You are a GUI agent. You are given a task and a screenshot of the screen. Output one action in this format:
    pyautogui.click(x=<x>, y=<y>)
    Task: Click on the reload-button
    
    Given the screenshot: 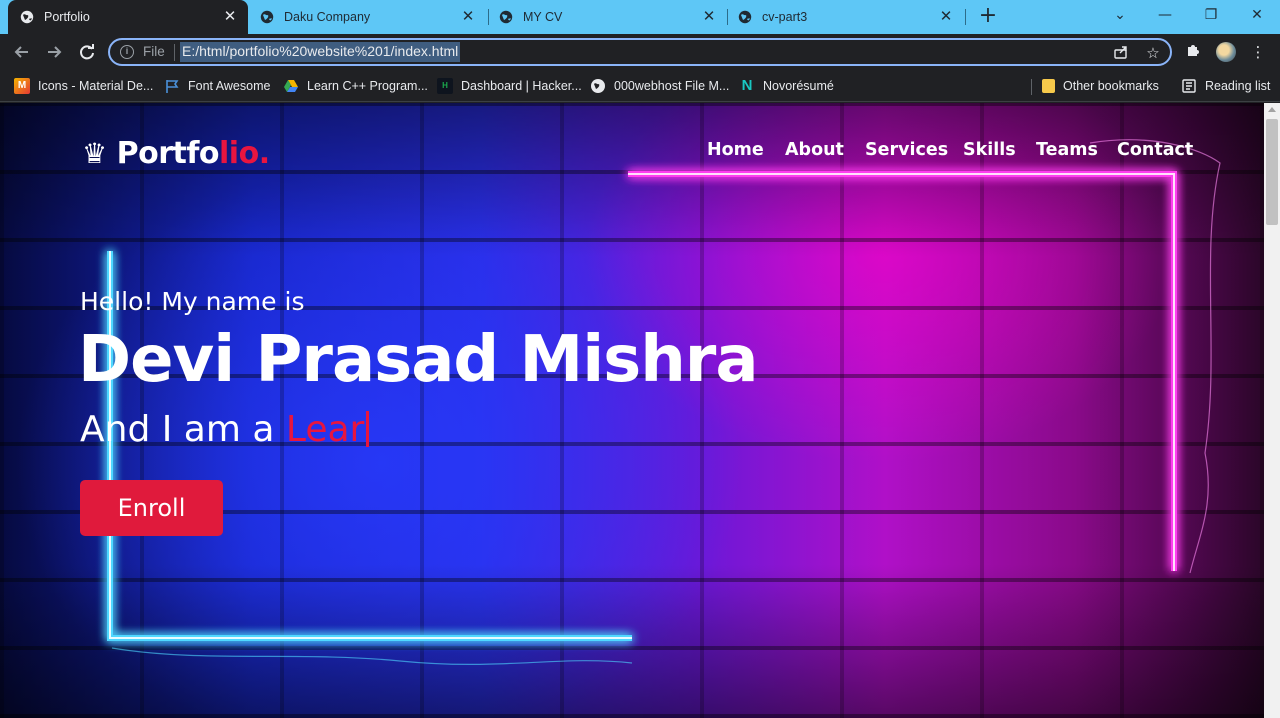 What is the action you would take?
    pyautogui.click(x=87, y=52)
    